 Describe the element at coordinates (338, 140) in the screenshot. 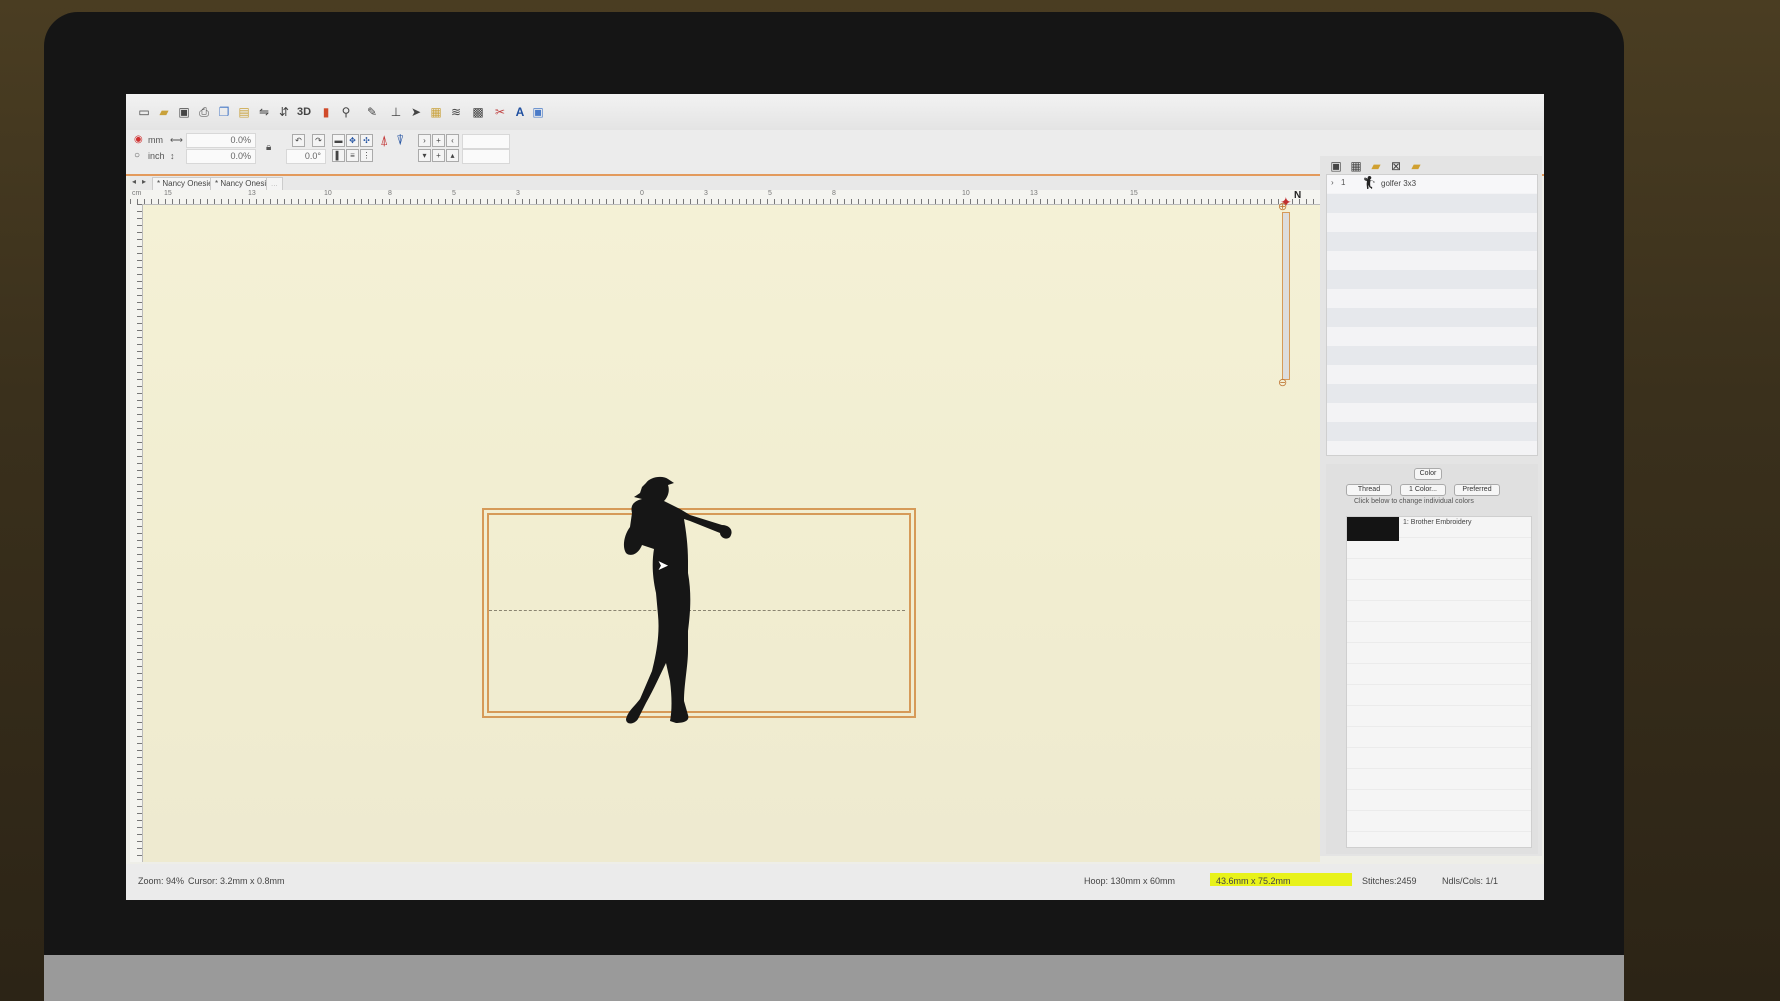

I see `center-top-icon: ▬` at that location.